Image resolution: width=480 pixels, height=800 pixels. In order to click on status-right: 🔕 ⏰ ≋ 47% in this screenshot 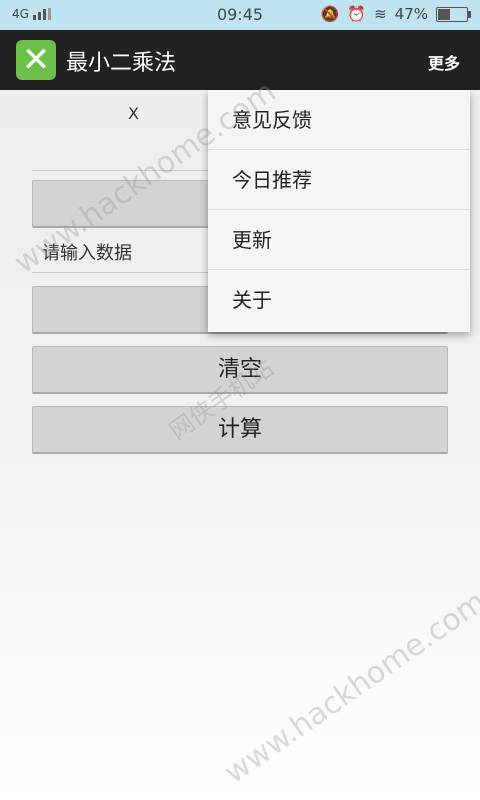, I will do `click(395, 14)`.